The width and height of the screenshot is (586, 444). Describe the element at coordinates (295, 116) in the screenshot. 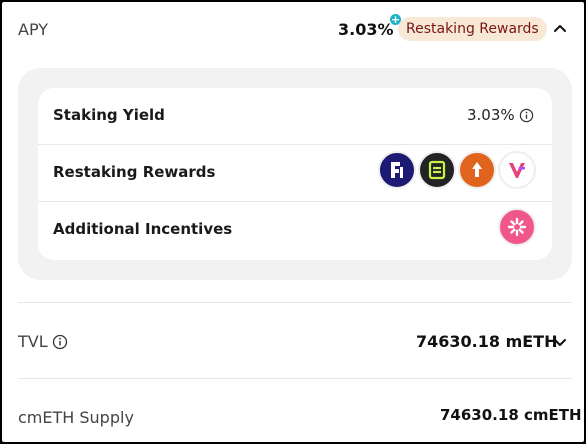

I see `staking-yield-row: Staking Yield 3.03%` at that location.